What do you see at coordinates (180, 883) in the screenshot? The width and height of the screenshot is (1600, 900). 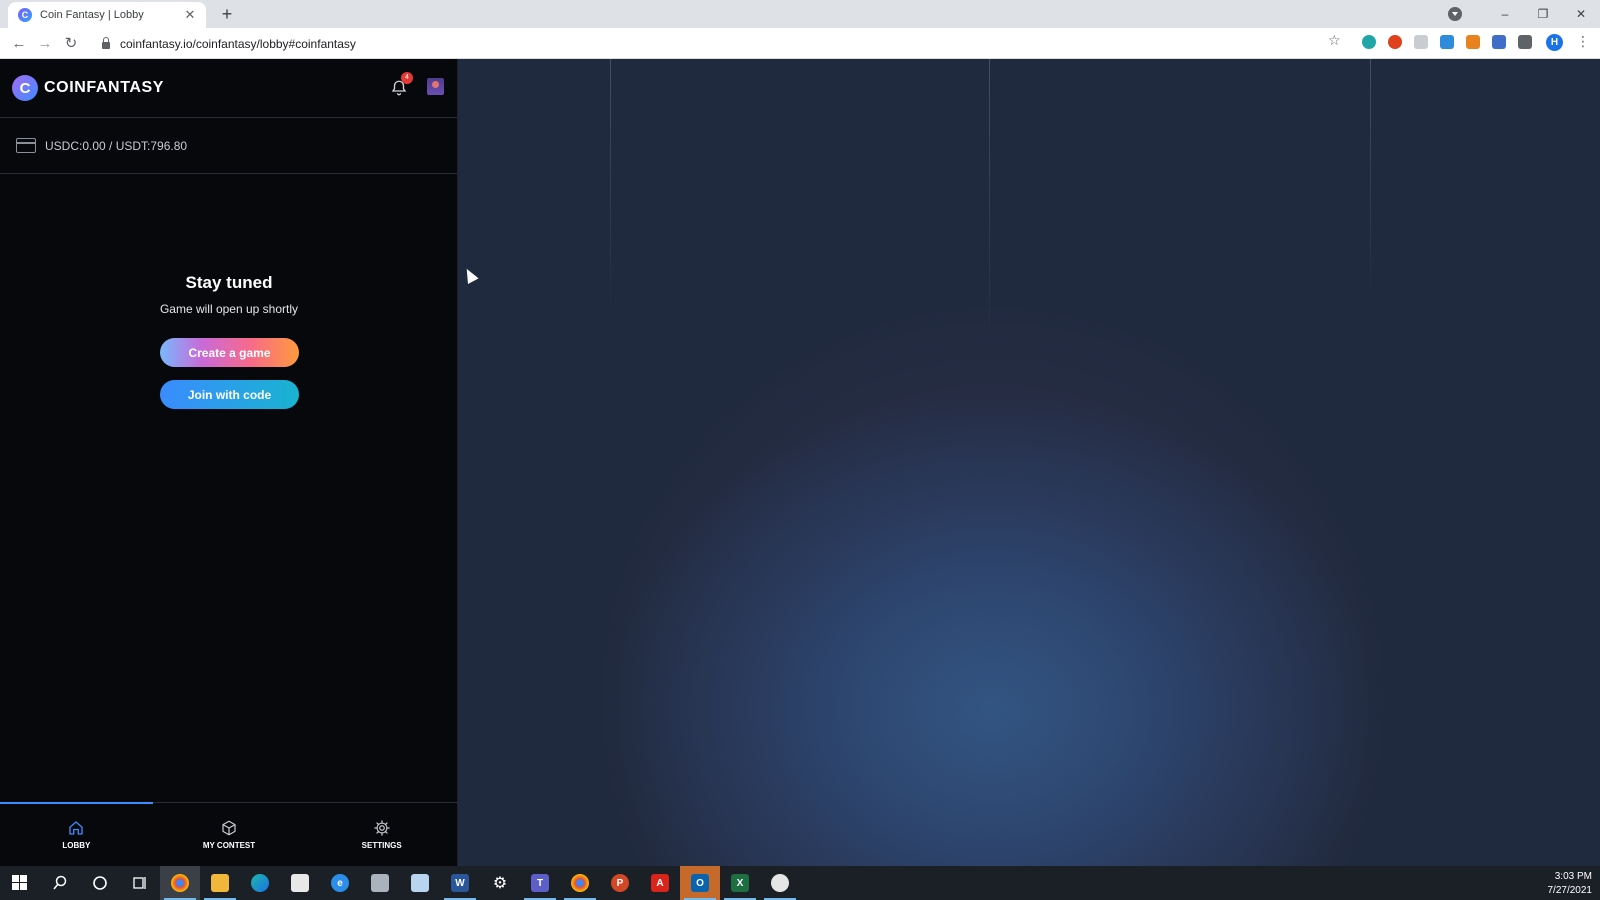 I see `chrome-taskbar-icon` at bounding box center [180, 883].